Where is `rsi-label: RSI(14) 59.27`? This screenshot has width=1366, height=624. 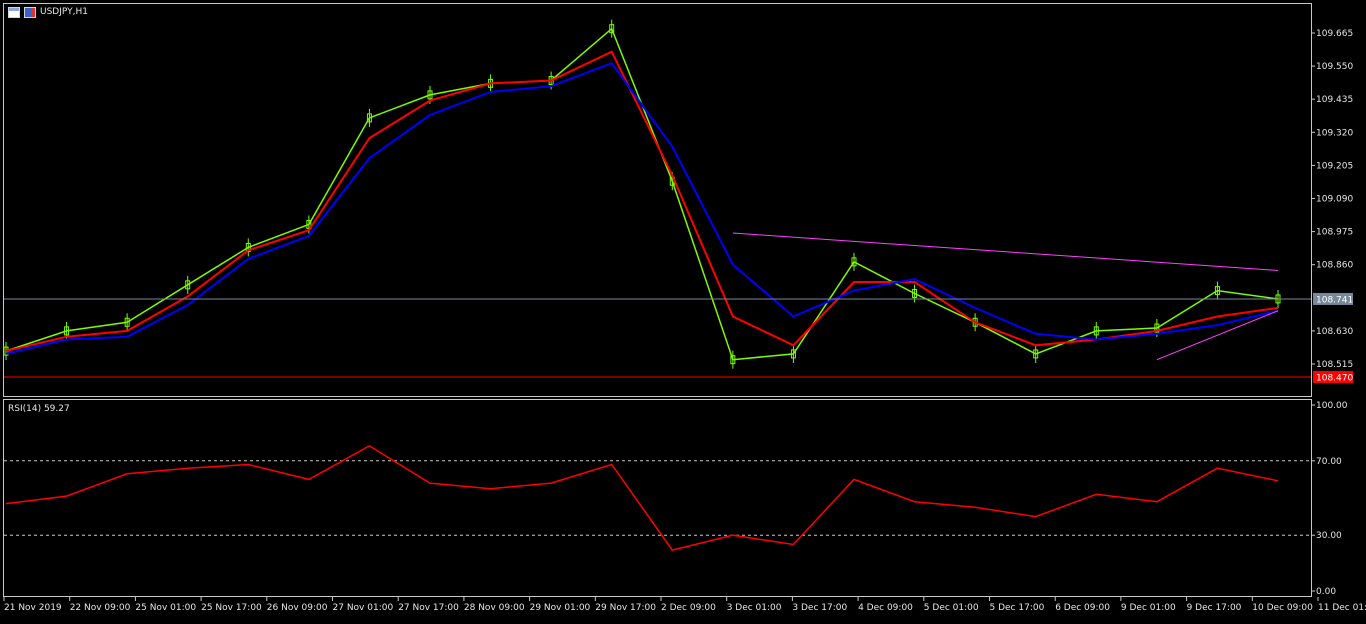 rsi-label: RSI(14) 59.27 is located at coordinates (39, 409).